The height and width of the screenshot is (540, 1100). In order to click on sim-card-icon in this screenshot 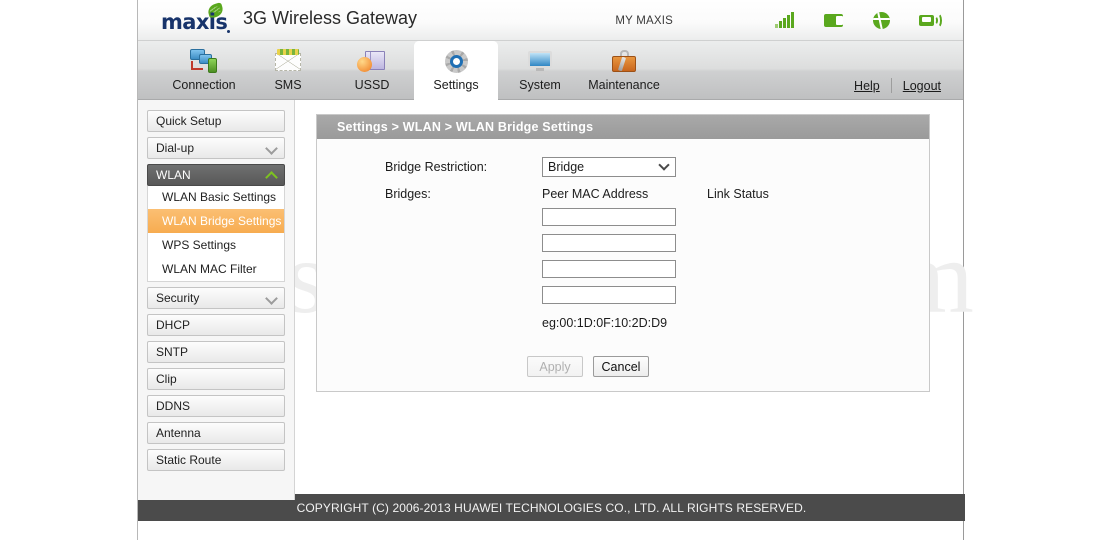, I will do `click(834, 20)`.